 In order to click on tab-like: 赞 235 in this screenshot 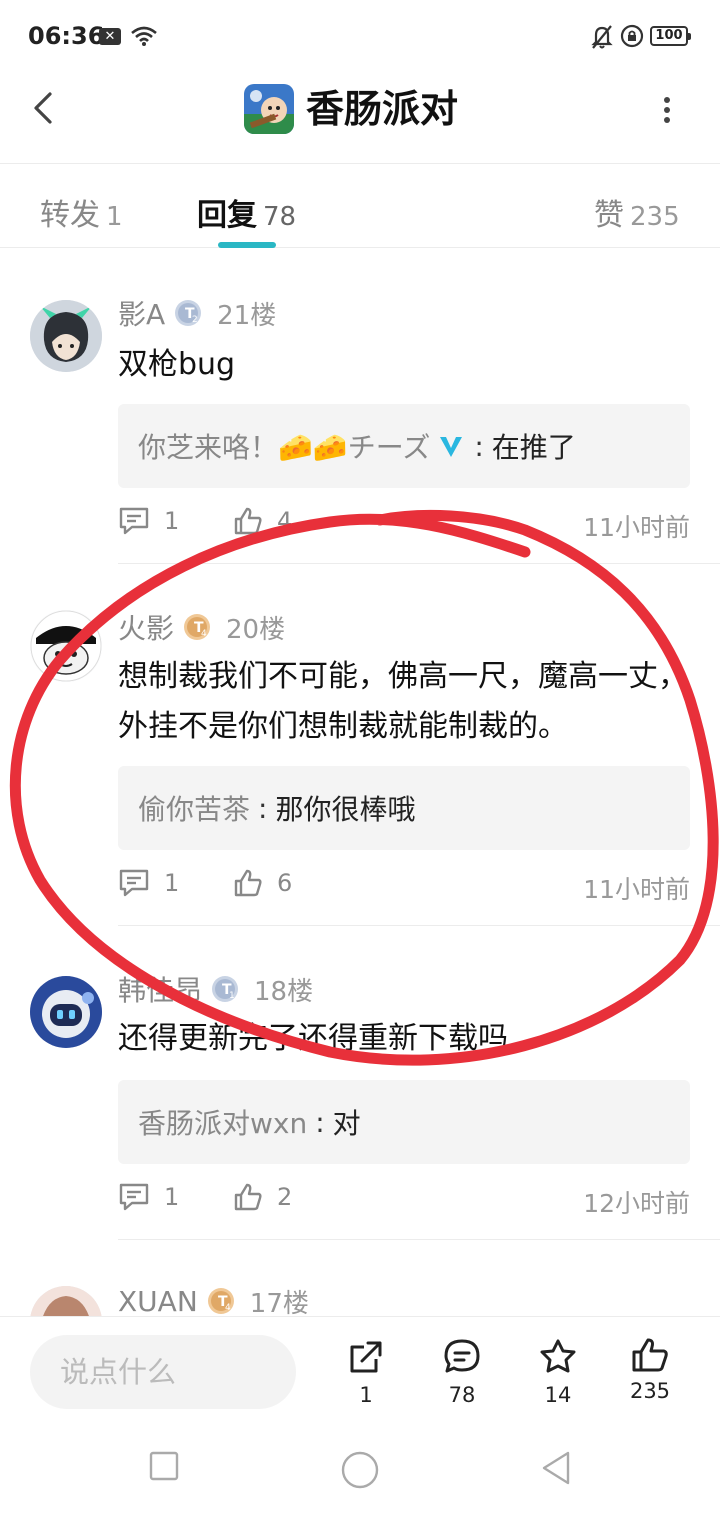, I will do `click(637, 212)`.